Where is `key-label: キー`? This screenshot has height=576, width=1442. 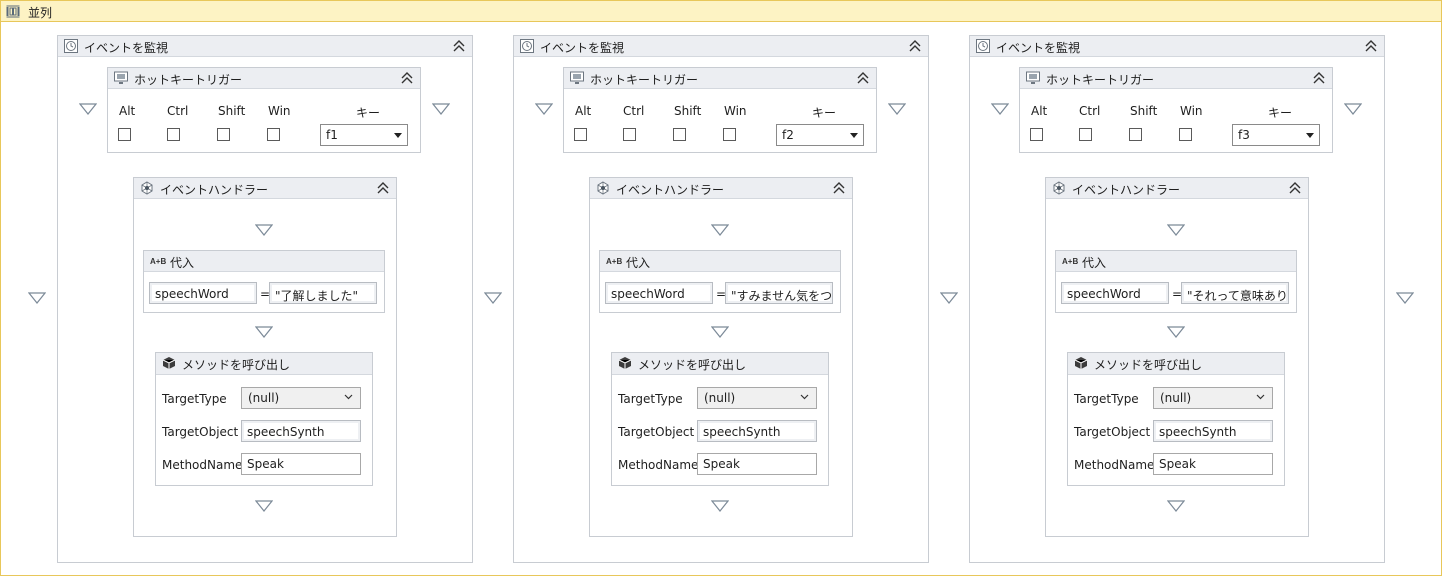 key-label: キー is located at coordinates (368, 113).